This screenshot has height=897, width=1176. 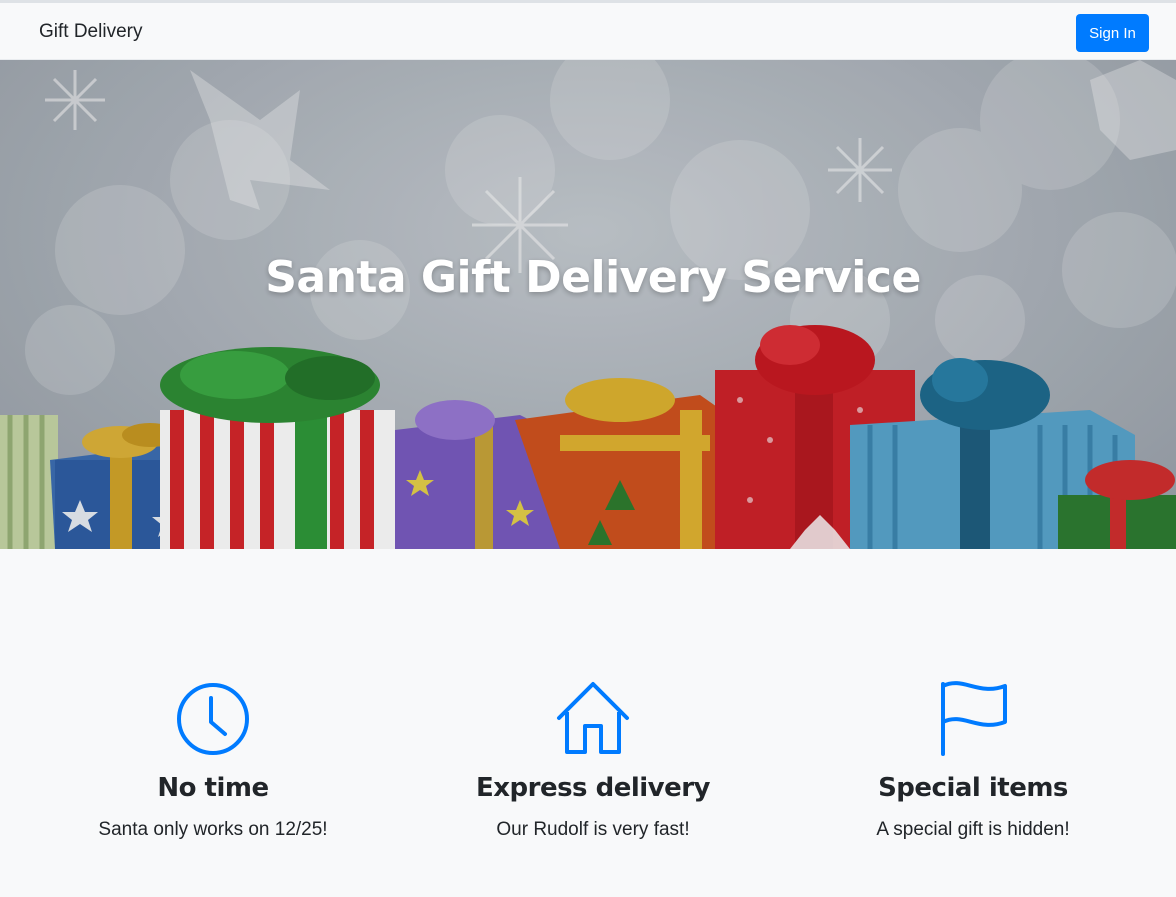 I want to click on flag-icon, so click(x=974, y=718).